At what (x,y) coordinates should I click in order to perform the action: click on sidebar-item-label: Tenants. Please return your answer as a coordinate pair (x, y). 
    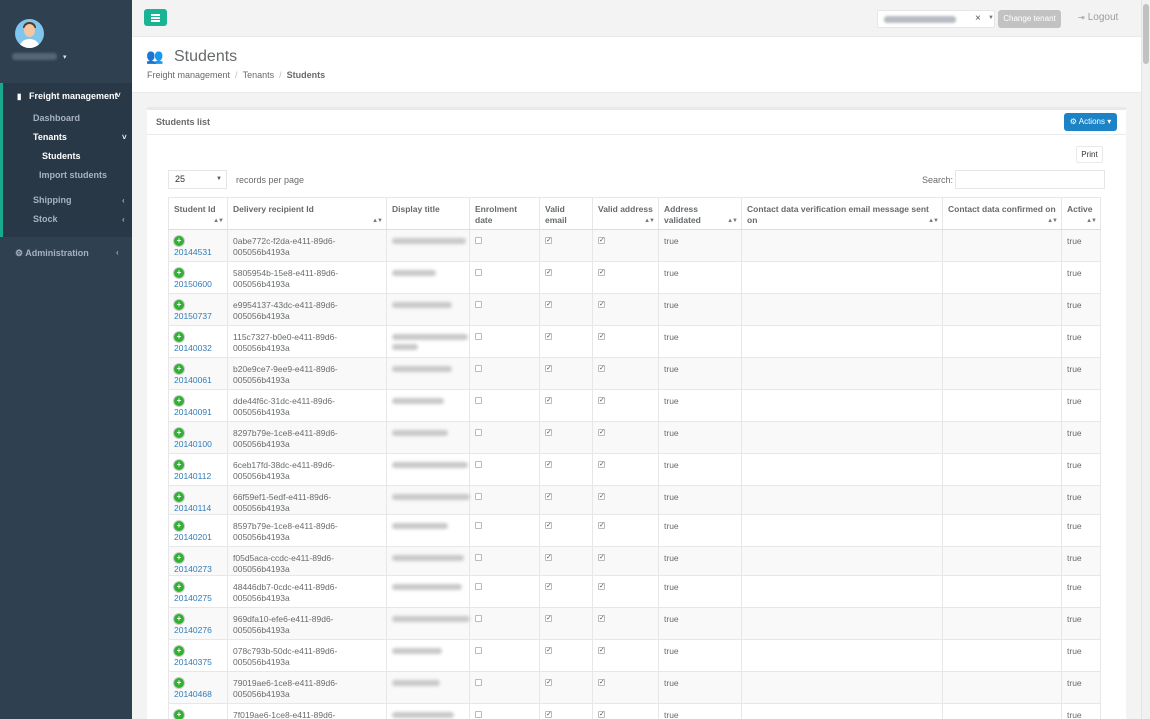
    Looking at the image, I should click on (50, 137).